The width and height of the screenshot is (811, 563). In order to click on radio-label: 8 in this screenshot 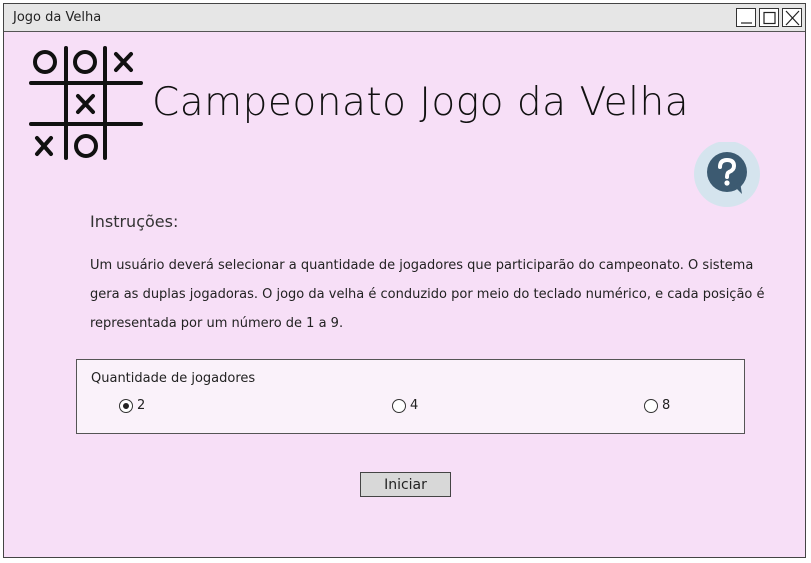, I will do `click(666, 405)`.